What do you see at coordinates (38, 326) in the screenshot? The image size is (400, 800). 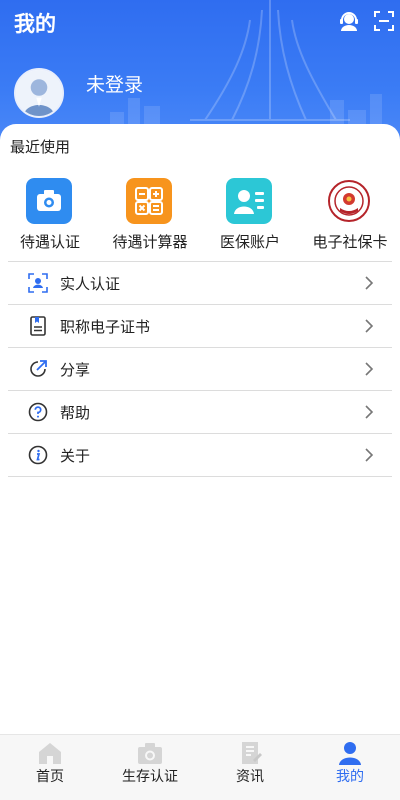 I see `certificate-icon` at bounding box center [38, 326].